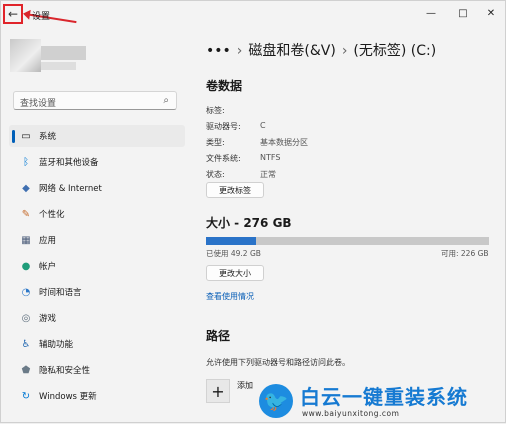 This screenshot has height=424, width=506. Describe the element at coordinates (97, 266) in the screenshot. I see `sidebar-item-accounts: ● 帐户` at that location.